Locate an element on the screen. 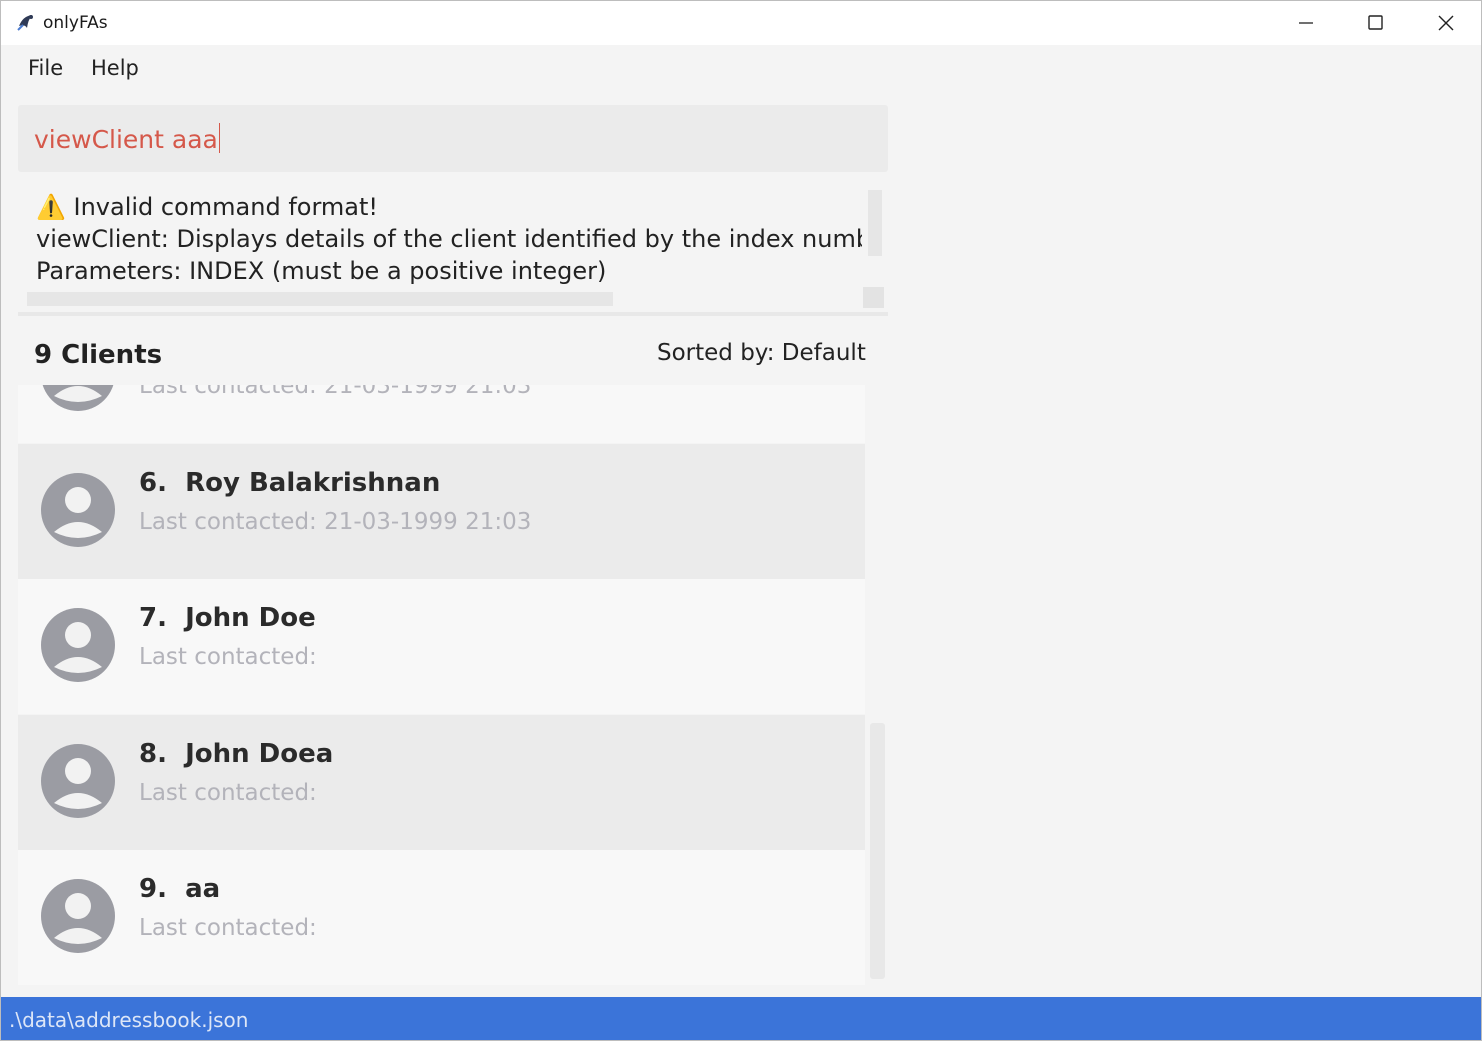 The width and height of the screenshot is (1482, 1041). close-icon is located at coordinates (1446, 23).